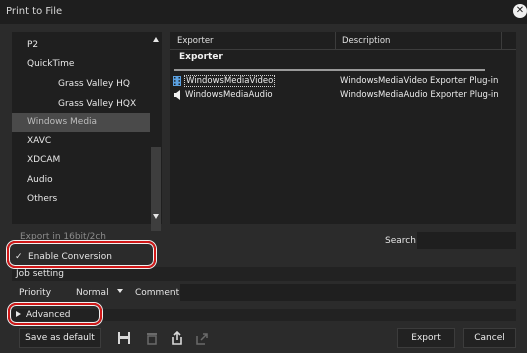 This screenshot has height=353, width=527. Describe the element at coordinates (156, 131) in the screenshot. I see `category-scrollbar` at that location.